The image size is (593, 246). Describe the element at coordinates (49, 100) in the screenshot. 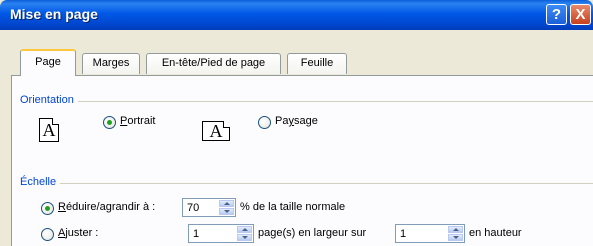

I see `orientation-section-label: Orientation` at that location.